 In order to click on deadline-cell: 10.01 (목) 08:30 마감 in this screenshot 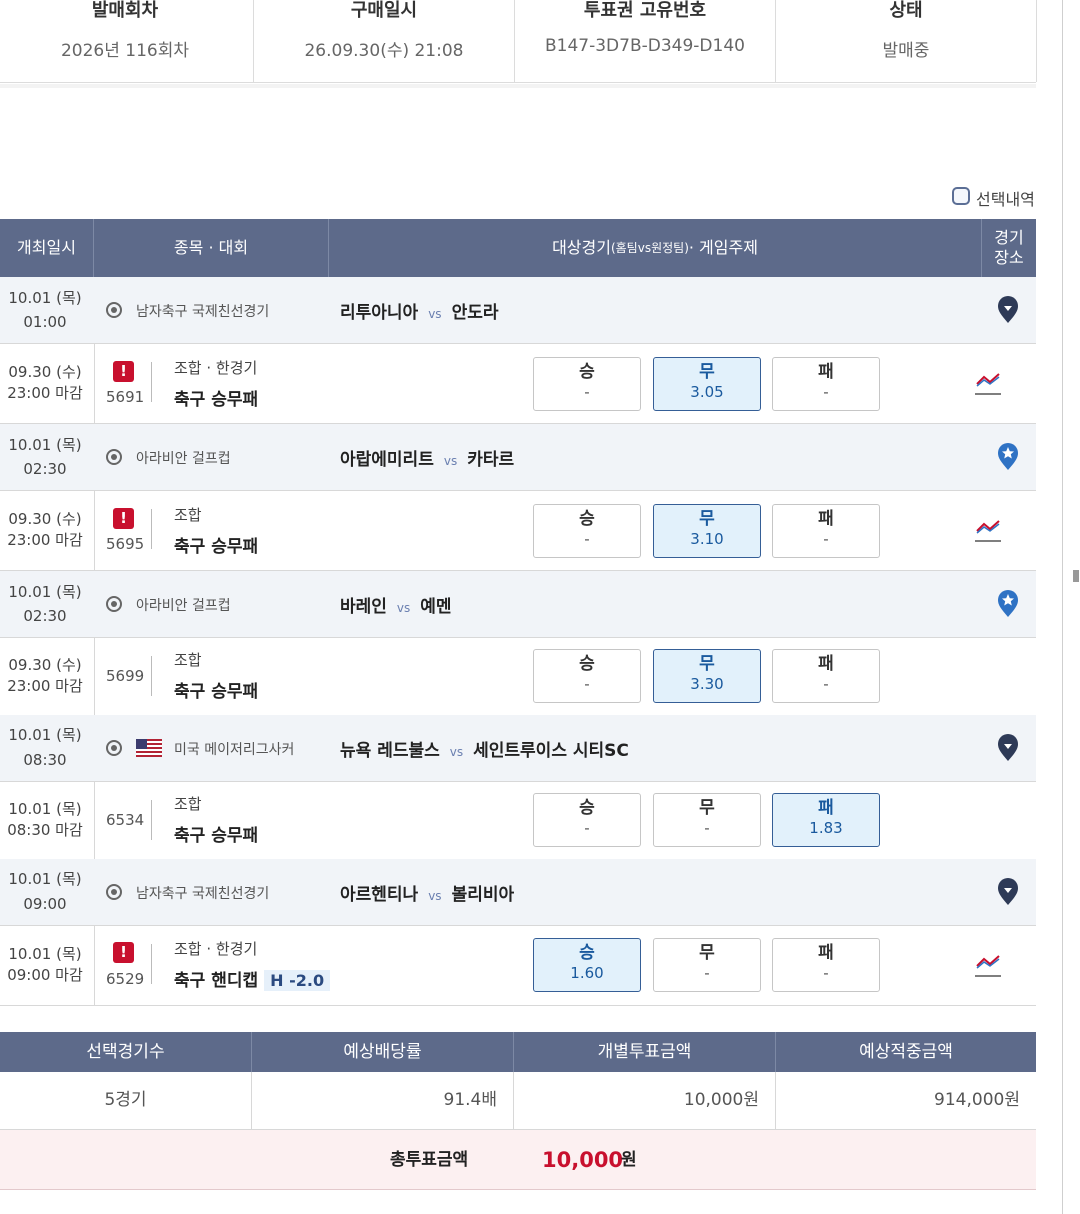, I will do `click(47, 821)`.